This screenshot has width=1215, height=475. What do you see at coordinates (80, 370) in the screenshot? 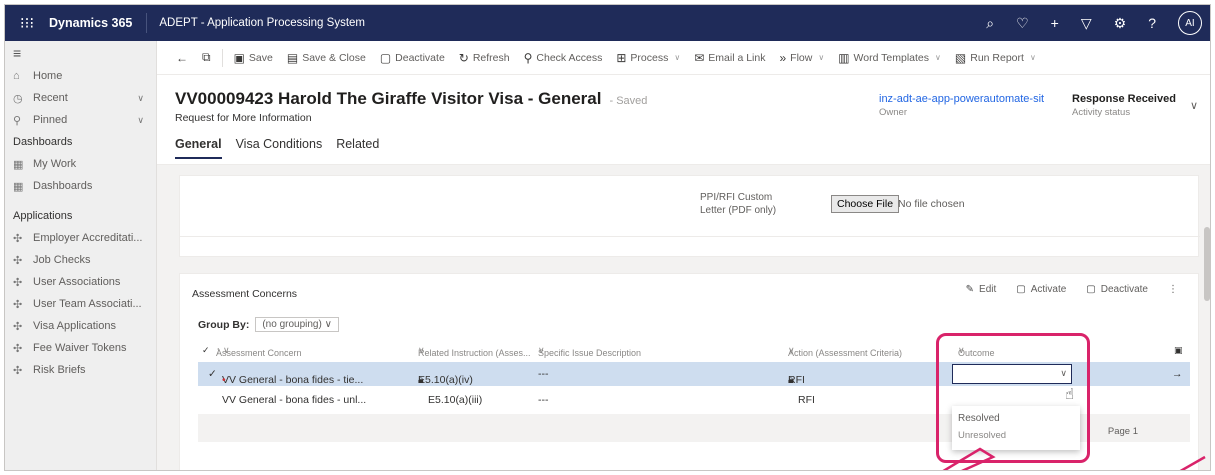
I see `nav-item-risk-briefs: ✣ Risk Briefs` at bounding box center [80, 370].